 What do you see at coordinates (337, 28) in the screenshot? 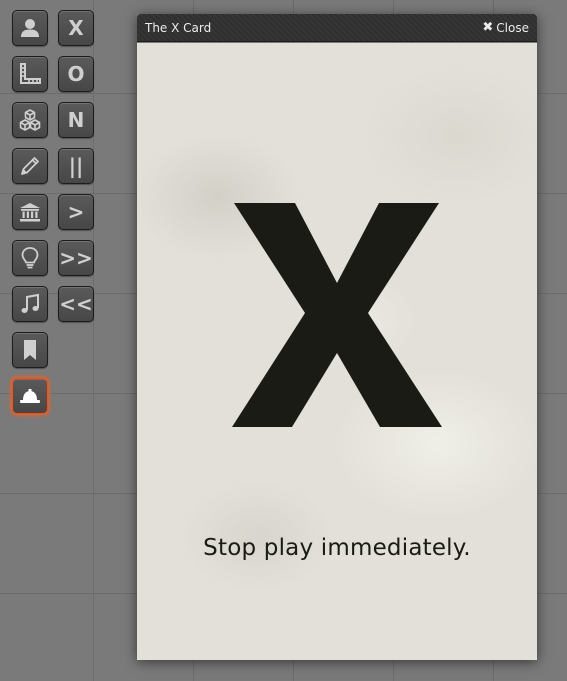
I see `dialog-titlebar: The X Card ✖ Close` at bounding box center [337, 28].